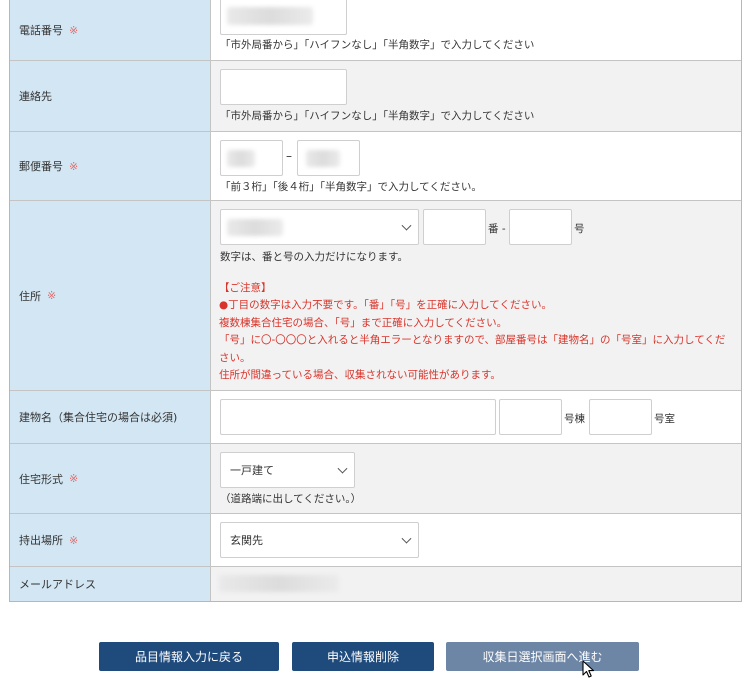 The height and width of the screenshot is (685, 750). Describe the element at coordinates (110, 166) in the screenshot. I see `postal-label-cell: 郵便番号 ※` at that location.